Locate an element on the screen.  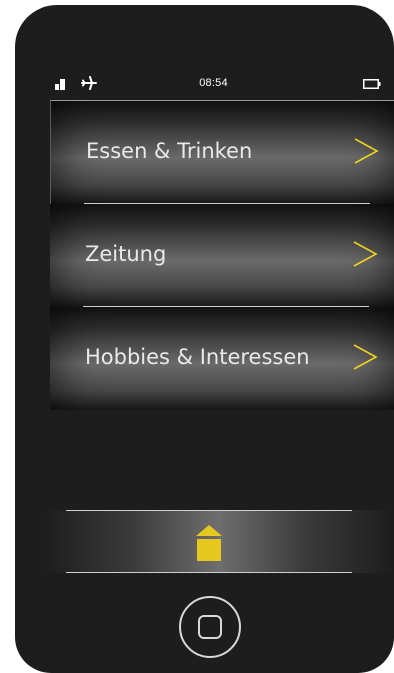
status-time: 08:54 is located at coordinates (213, 83).